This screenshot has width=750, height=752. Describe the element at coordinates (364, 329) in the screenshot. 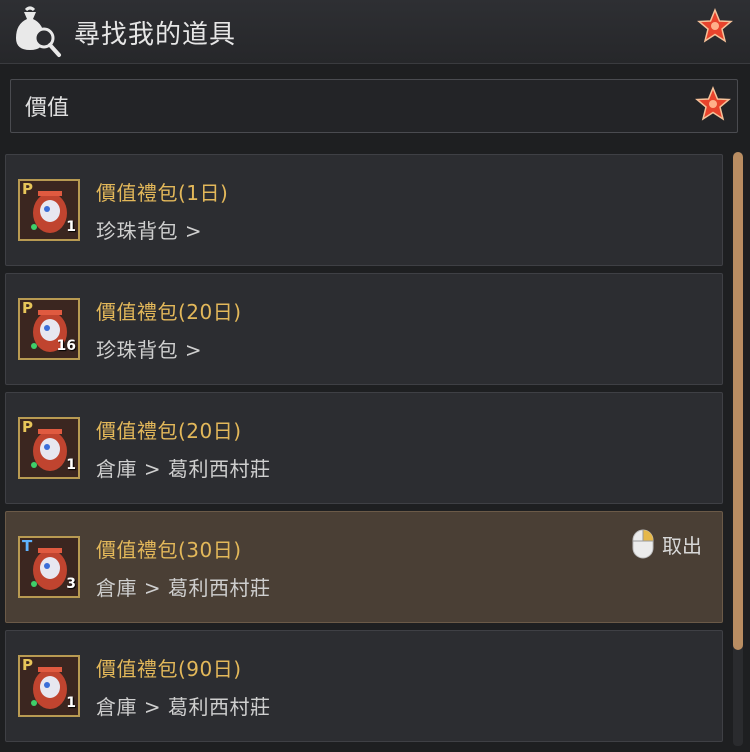

I see `list-item: P 16 價值禮包(20日) 珍珠背包 >` at that location.